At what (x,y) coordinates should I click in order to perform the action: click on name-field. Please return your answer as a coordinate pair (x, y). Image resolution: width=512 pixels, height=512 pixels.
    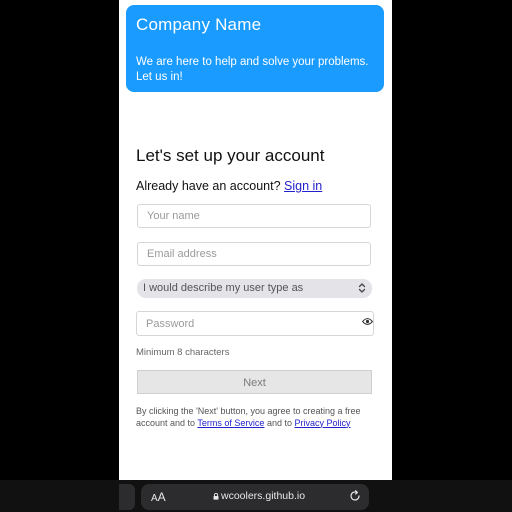
    Looking at the image, I should click on (254, 216).